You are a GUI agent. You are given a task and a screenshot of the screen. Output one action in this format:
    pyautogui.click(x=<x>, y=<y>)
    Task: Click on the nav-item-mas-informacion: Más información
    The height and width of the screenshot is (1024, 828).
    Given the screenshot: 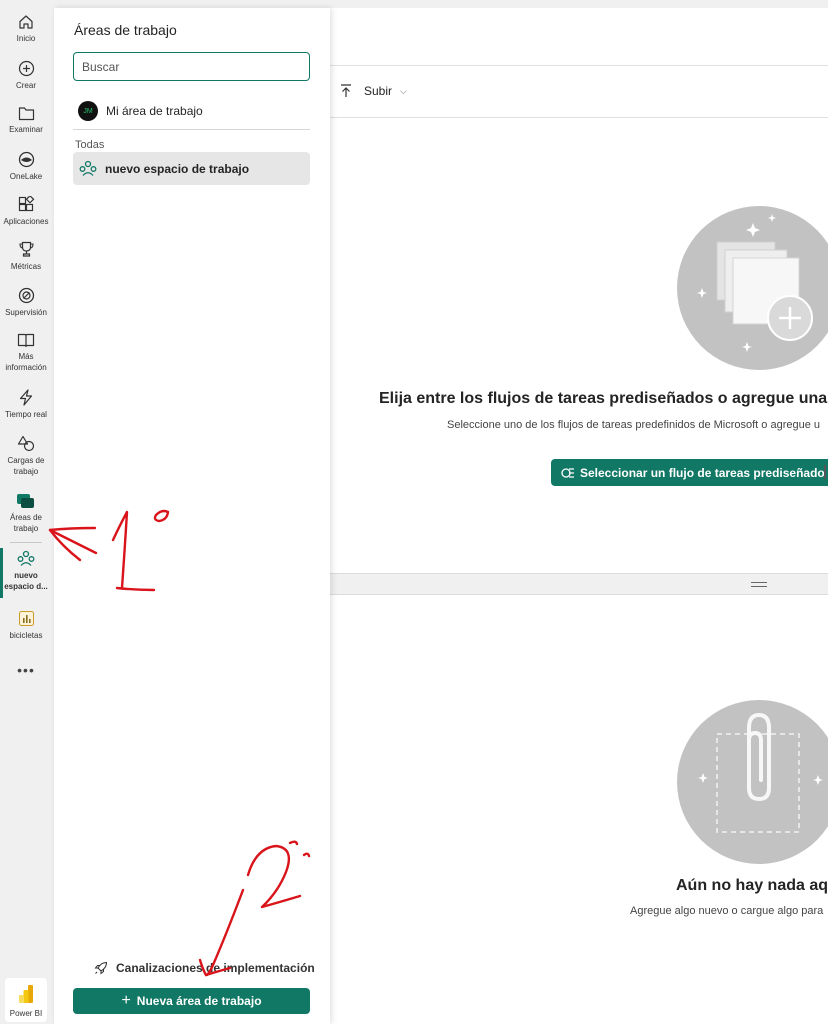 What is the action you would take?
    pyautogui.click(x=26, y=353)
    